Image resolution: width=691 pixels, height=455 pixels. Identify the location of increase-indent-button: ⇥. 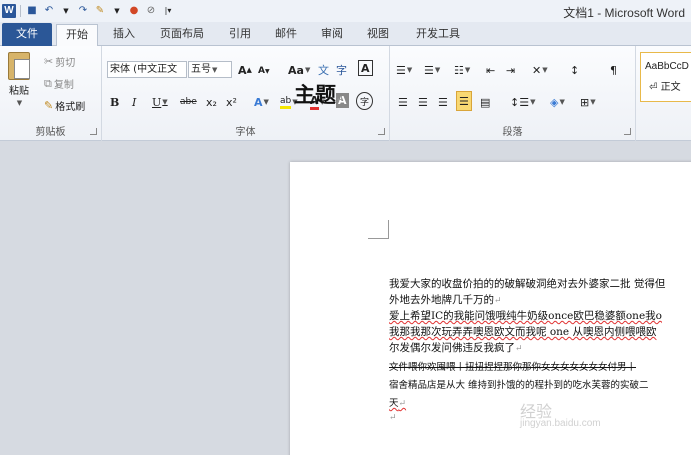
(510, 70).